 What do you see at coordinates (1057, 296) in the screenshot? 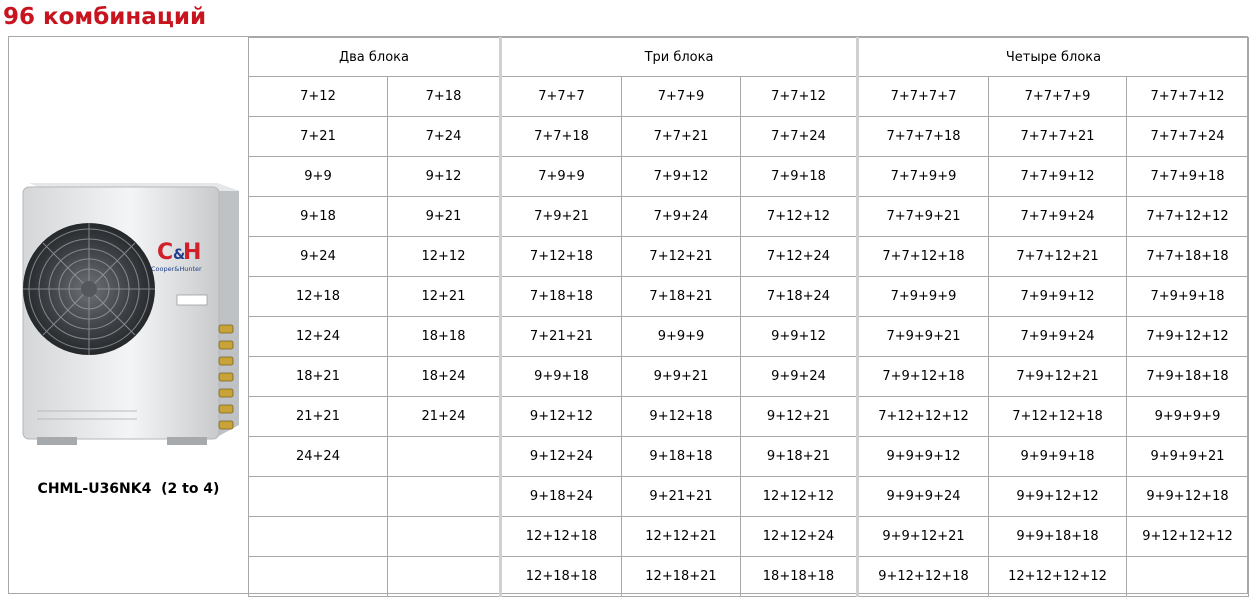
I see `combination-cell: 7+9+9+12` at bounding box center [1057, 296].